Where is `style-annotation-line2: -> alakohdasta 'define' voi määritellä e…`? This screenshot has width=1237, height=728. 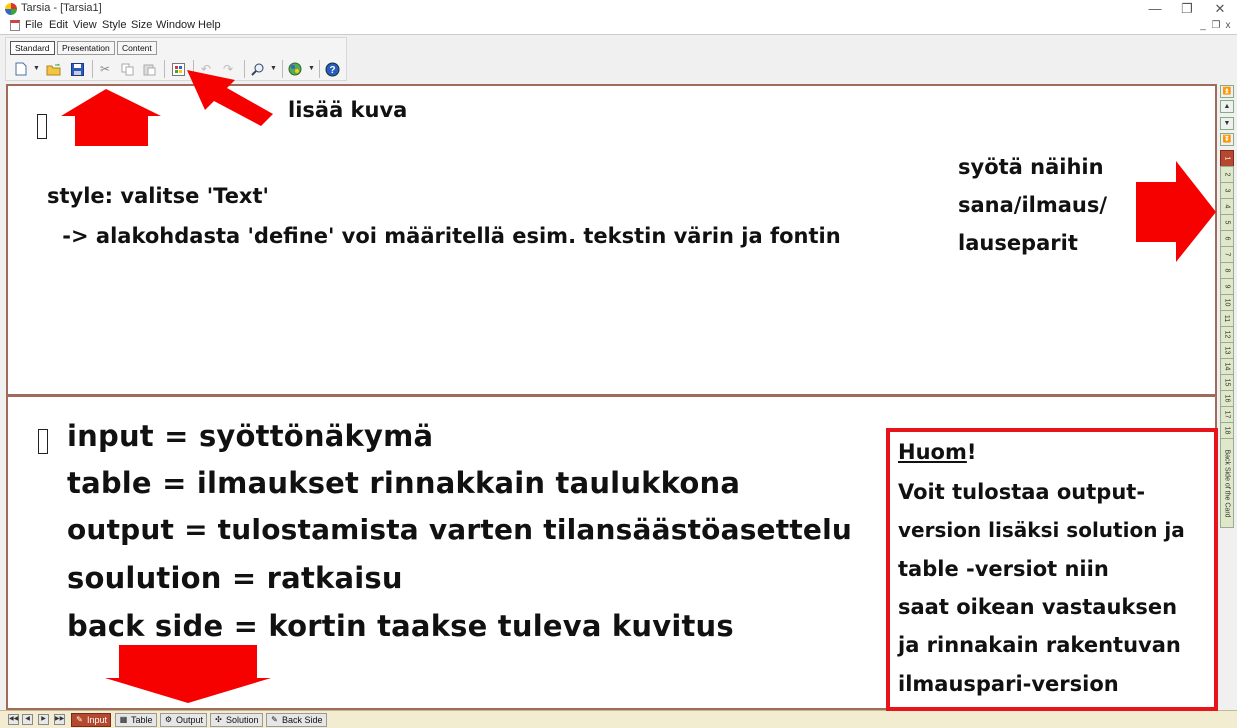 style-annotation-line2: -> alakohdasta 'define' voi määritellä e… is located at coordinates (448, 236).